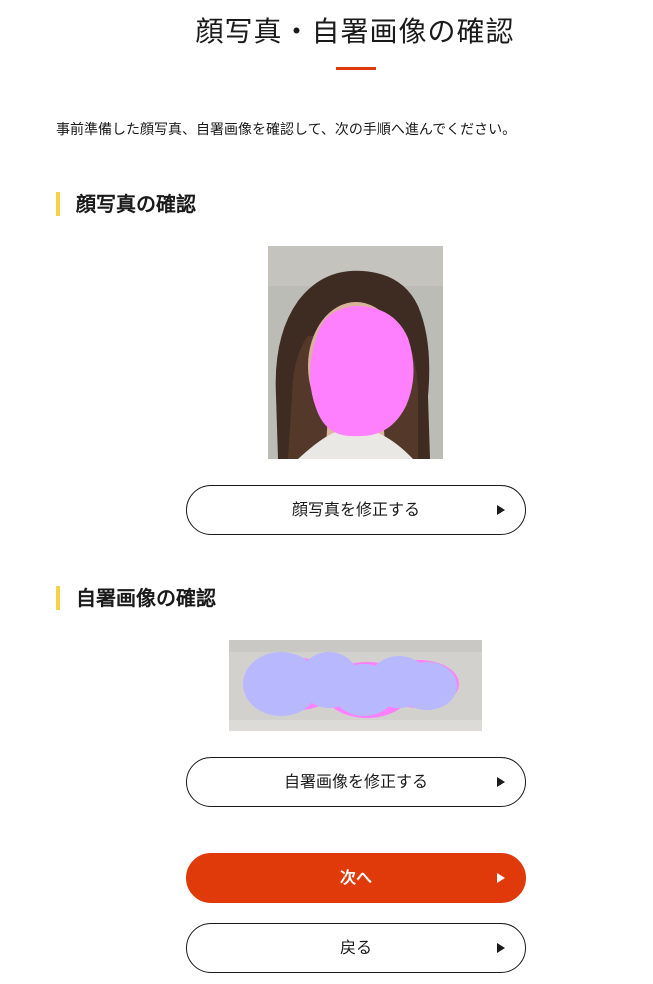  I want to click on face-photo, so click(355, 352).